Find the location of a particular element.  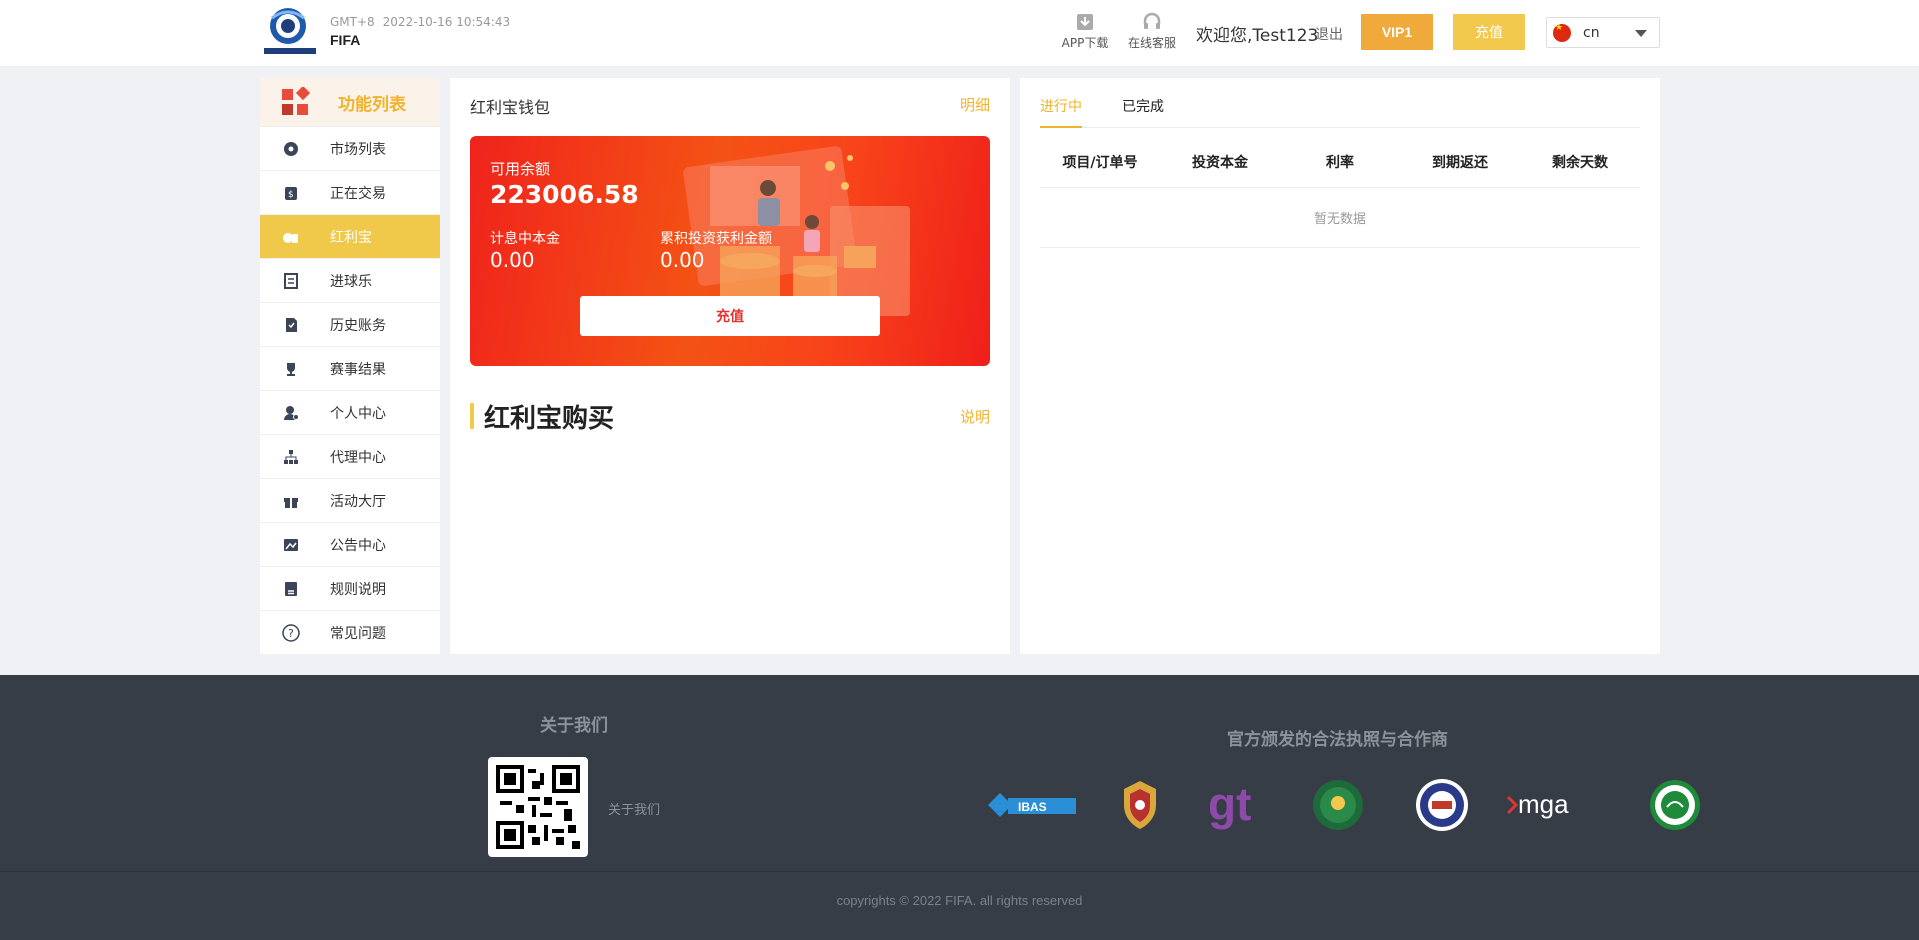

sidebar-item-events: 活动大厅 is located at coordinates (350, 500).